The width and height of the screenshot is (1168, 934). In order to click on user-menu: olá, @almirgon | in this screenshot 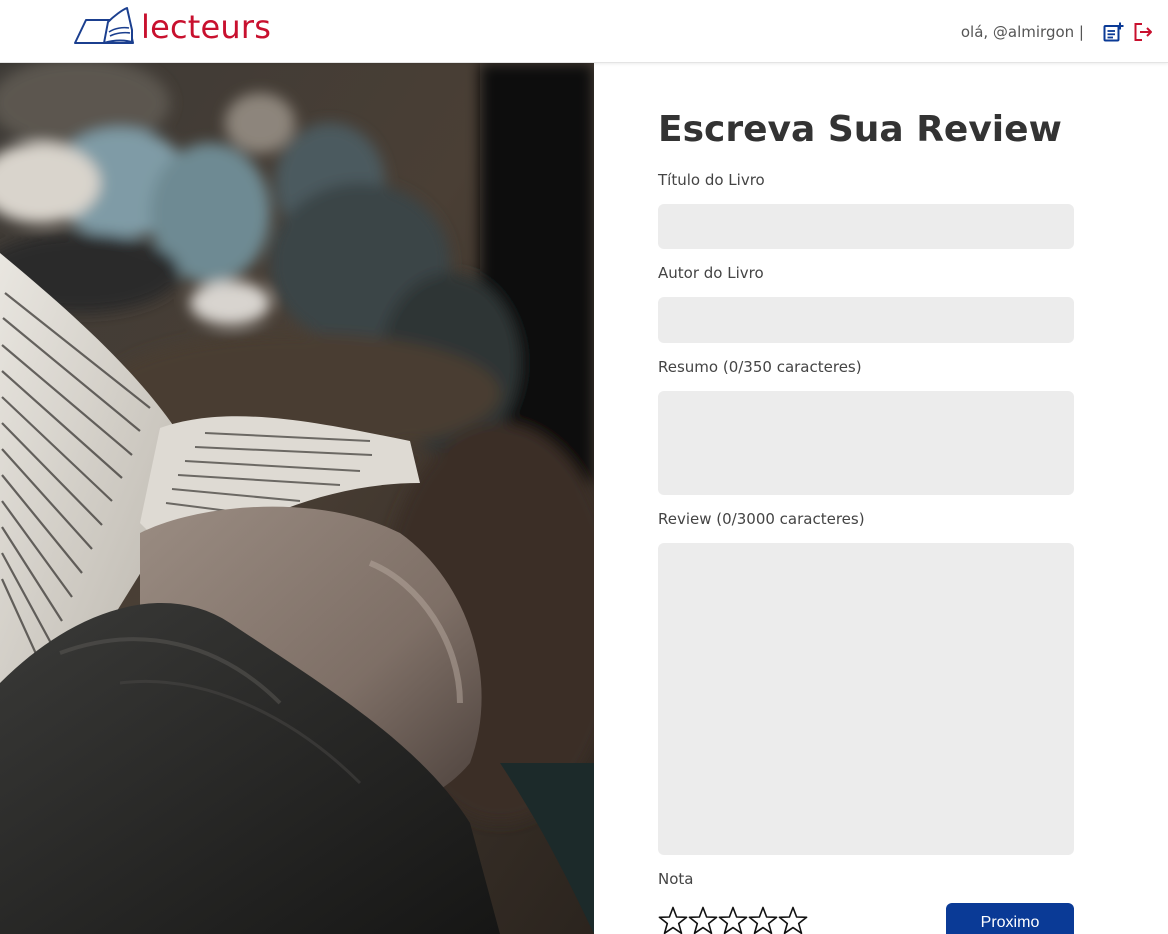, I will do `click(1057, 32)`.